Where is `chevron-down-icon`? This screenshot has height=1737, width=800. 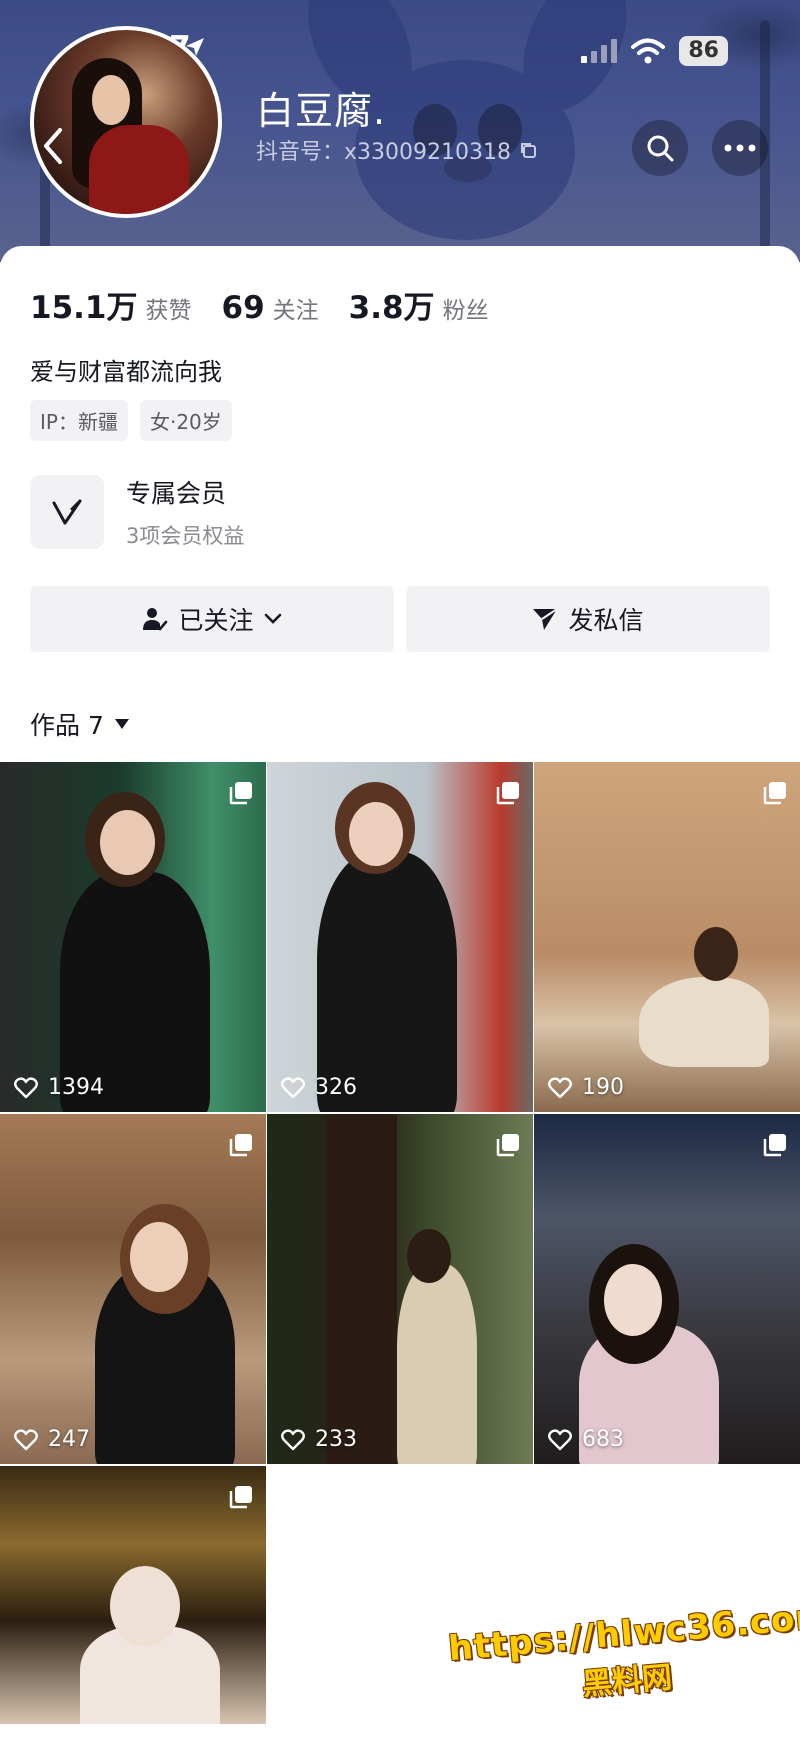 chevron-down-icon is located at coordinates (272, 618).